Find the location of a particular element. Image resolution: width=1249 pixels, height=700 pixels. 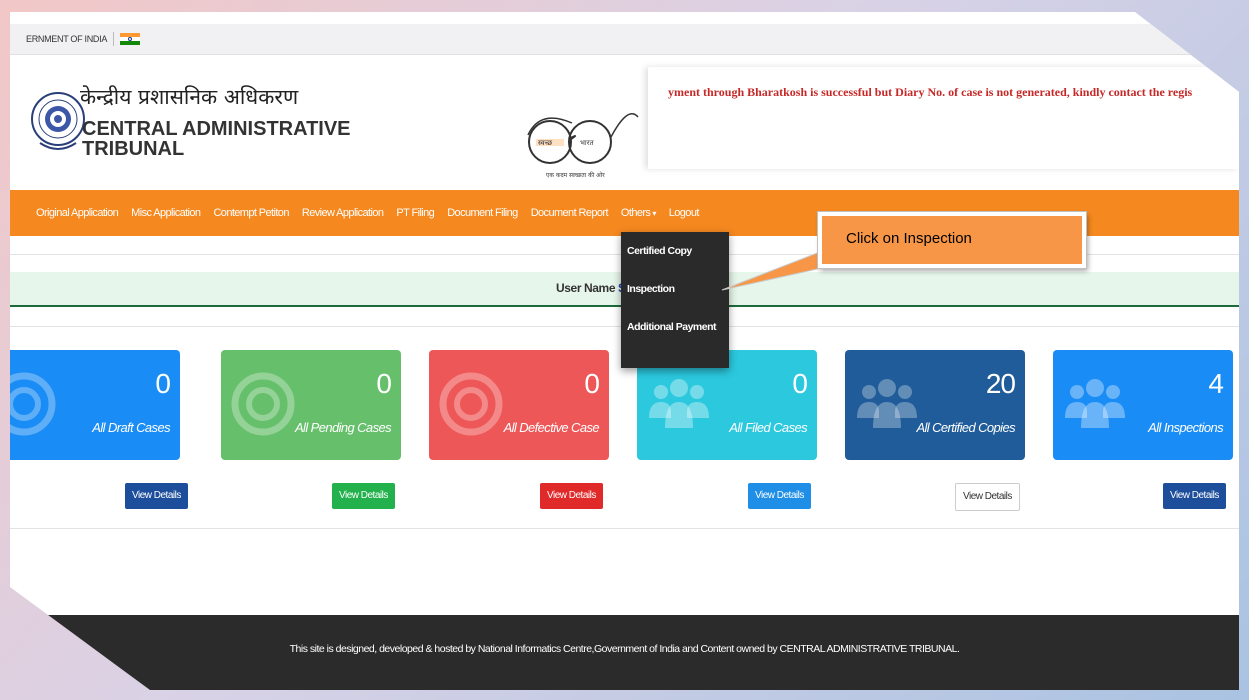

chevron-down-icon: ▾ is located at coordinates (654, 213).